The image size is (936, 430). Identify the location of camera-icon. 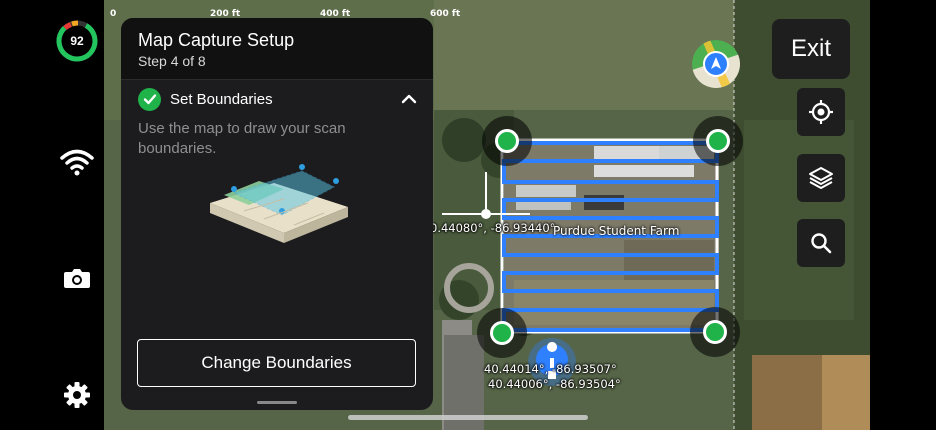
(77, 278).